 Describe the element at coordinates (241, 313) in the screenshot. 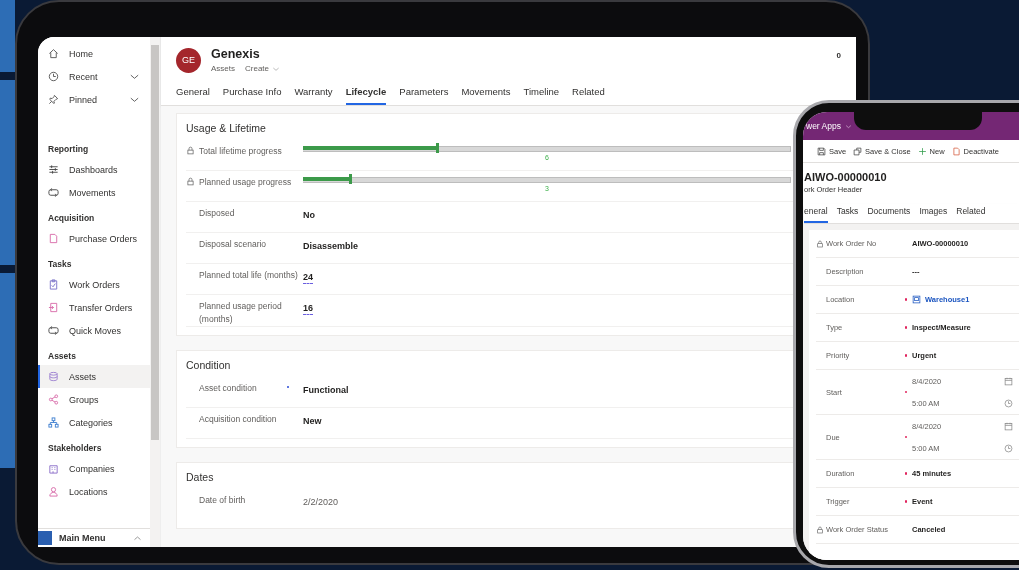

I see `field-label: Planned usage period (months)` at that location.